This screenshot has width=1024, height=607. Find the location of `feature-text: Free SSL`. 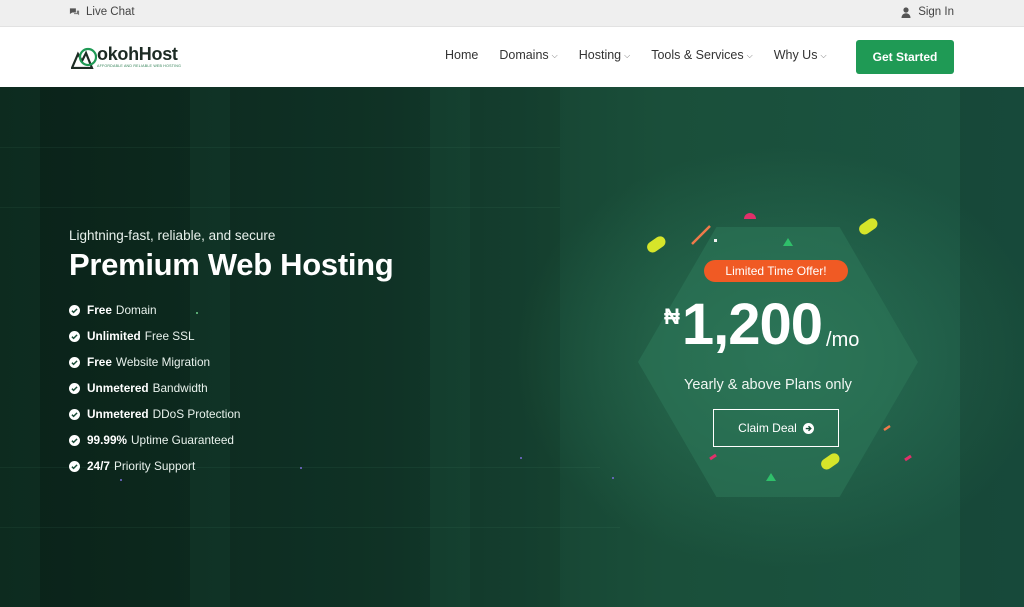

feature-text: Free SSL is located at coordinates (169, 336).